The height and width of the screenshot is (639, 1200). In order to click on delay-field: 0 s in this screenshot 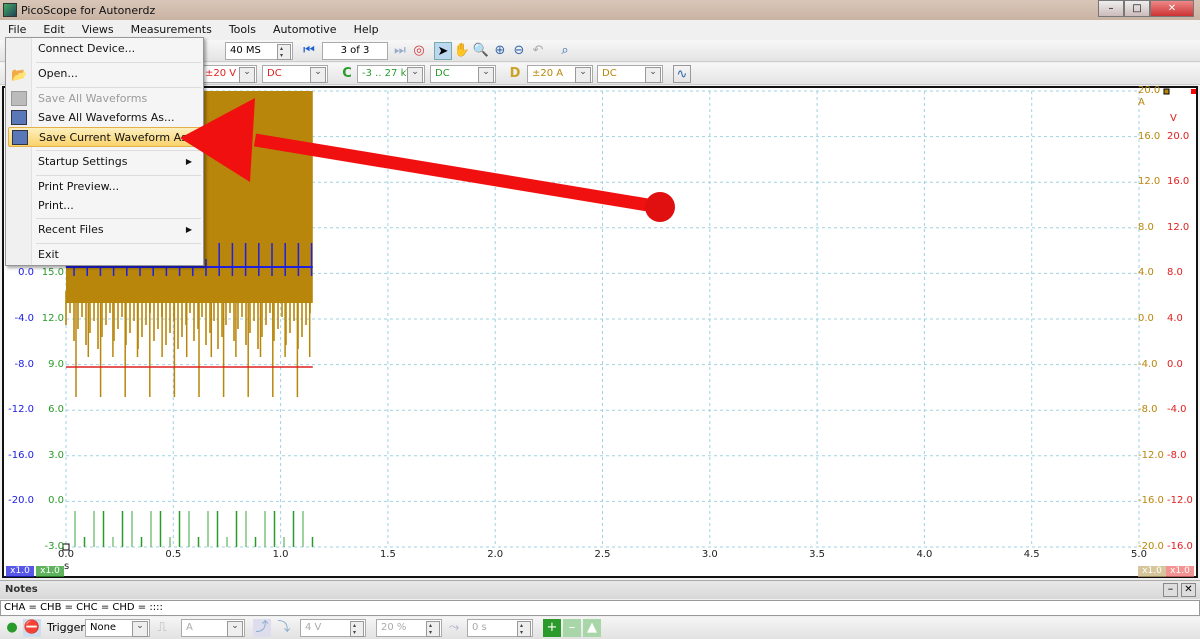, I will do `click(500, 628)`.